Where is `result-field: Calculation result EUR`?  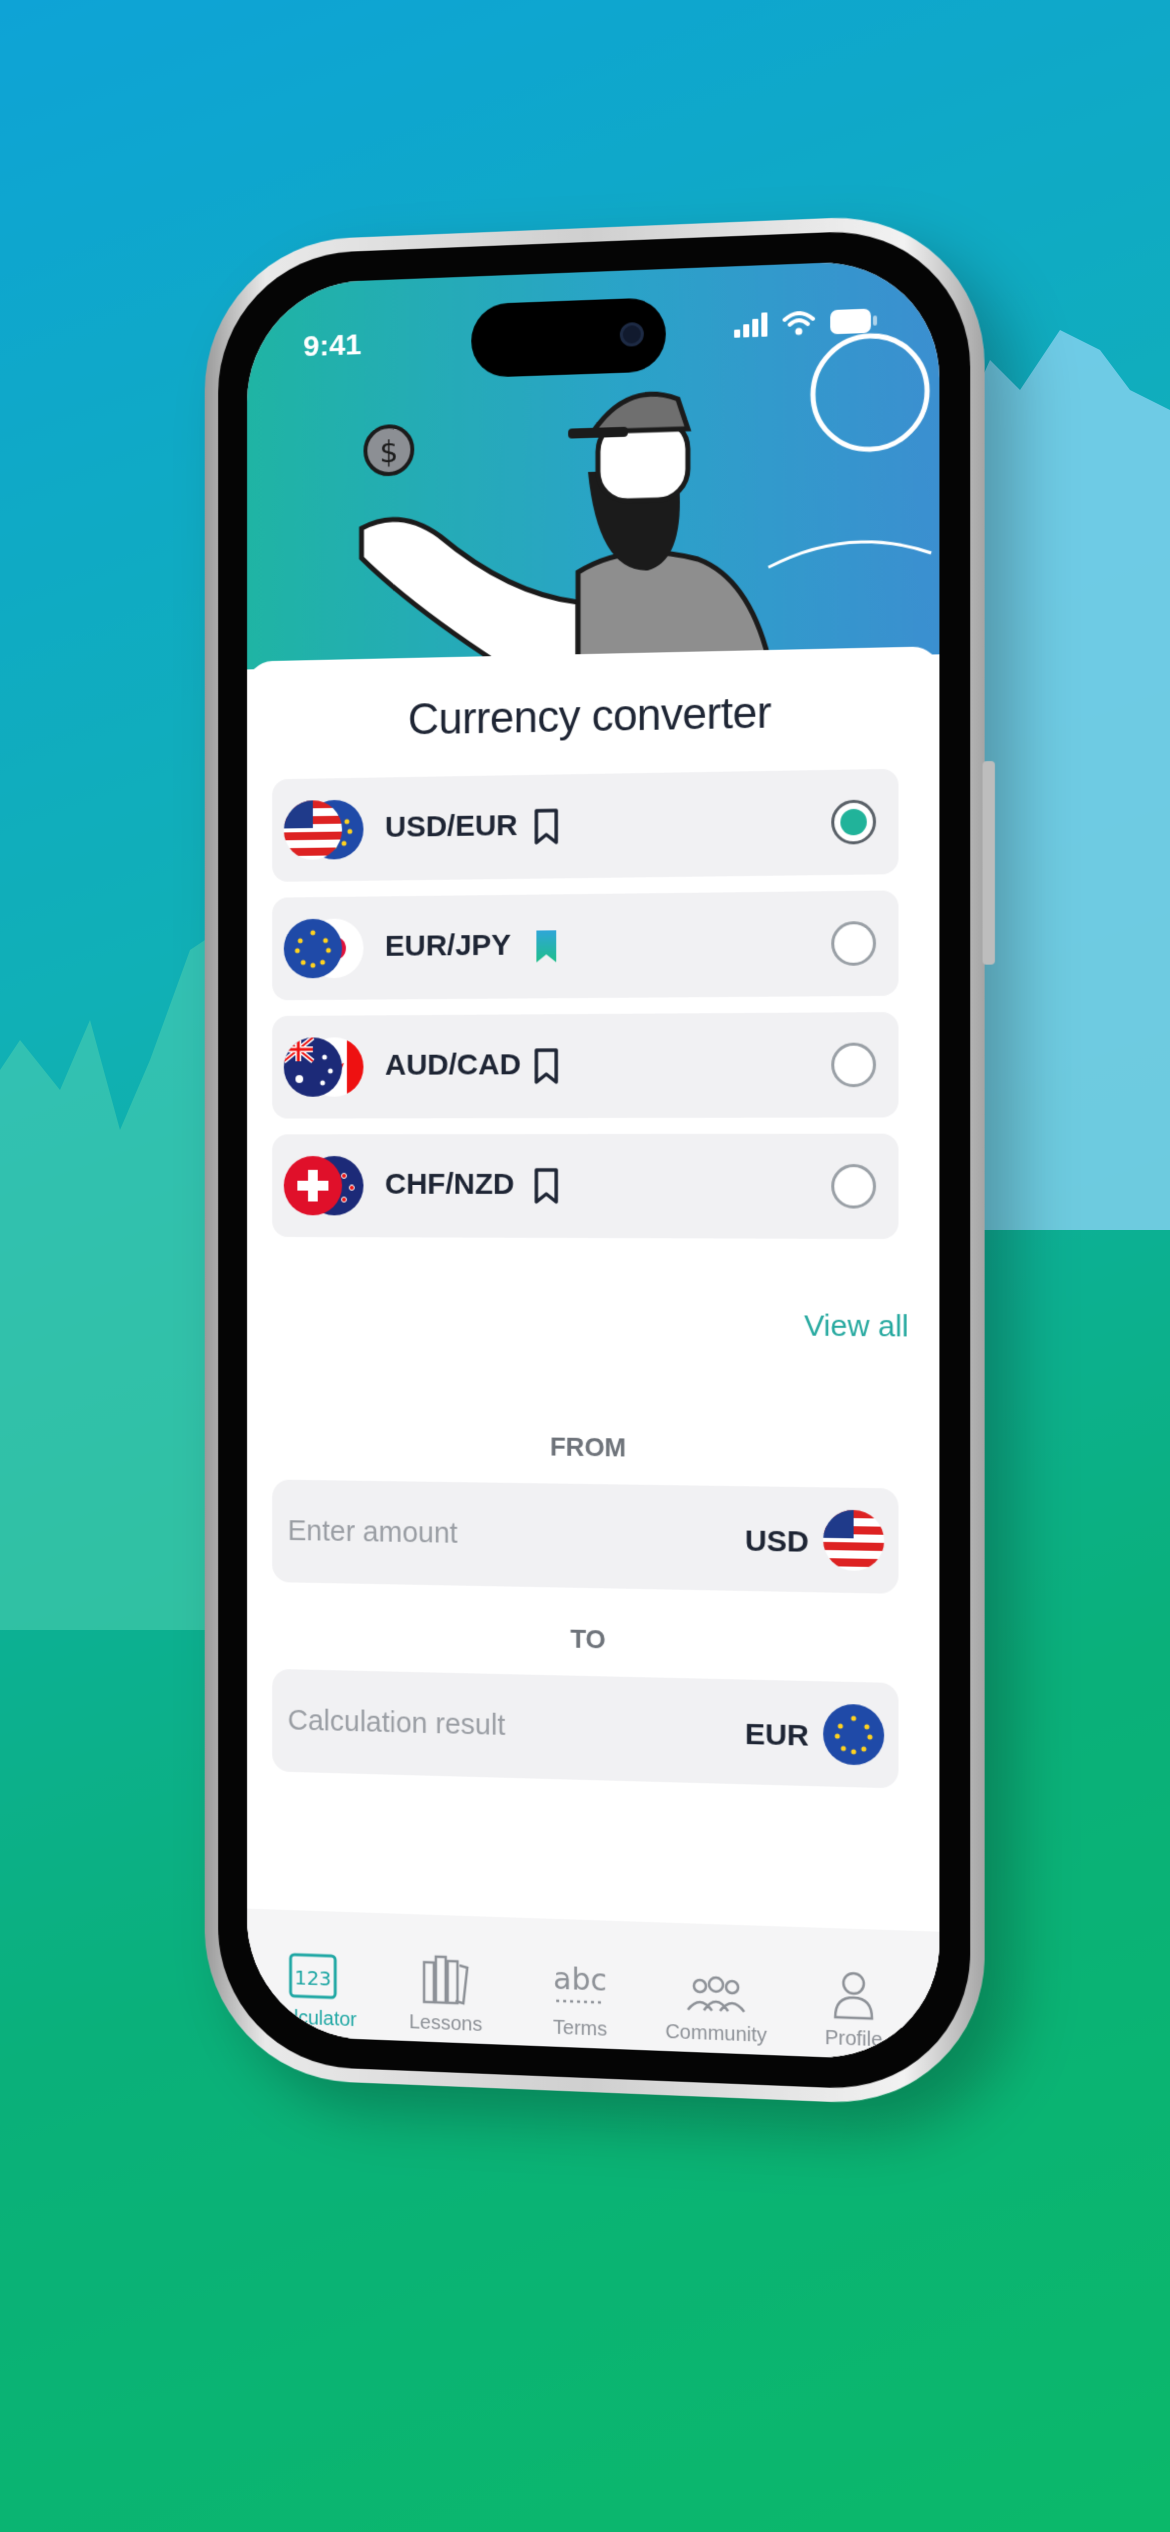
result-field: Calculation result EUR is located at coordinates (585, 1728).